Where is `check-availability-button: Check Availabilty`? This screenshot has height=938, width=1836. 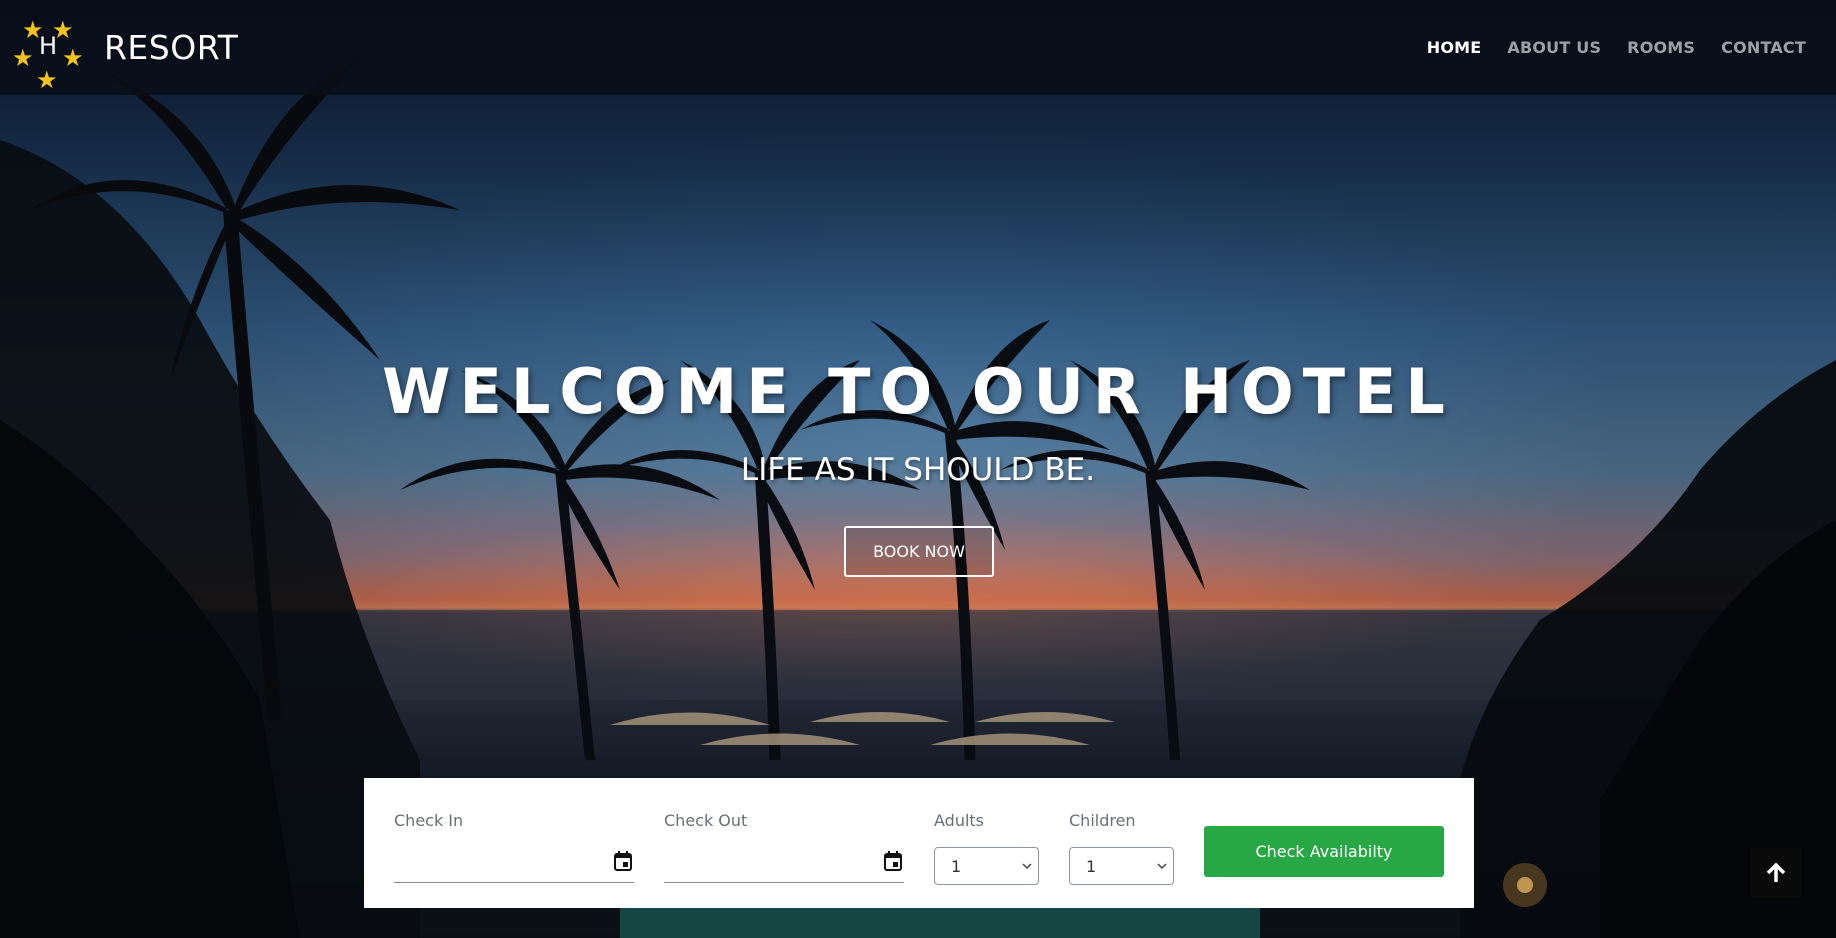 check-availability-button: Check Availabilty is located at coordinates (1324, 851).